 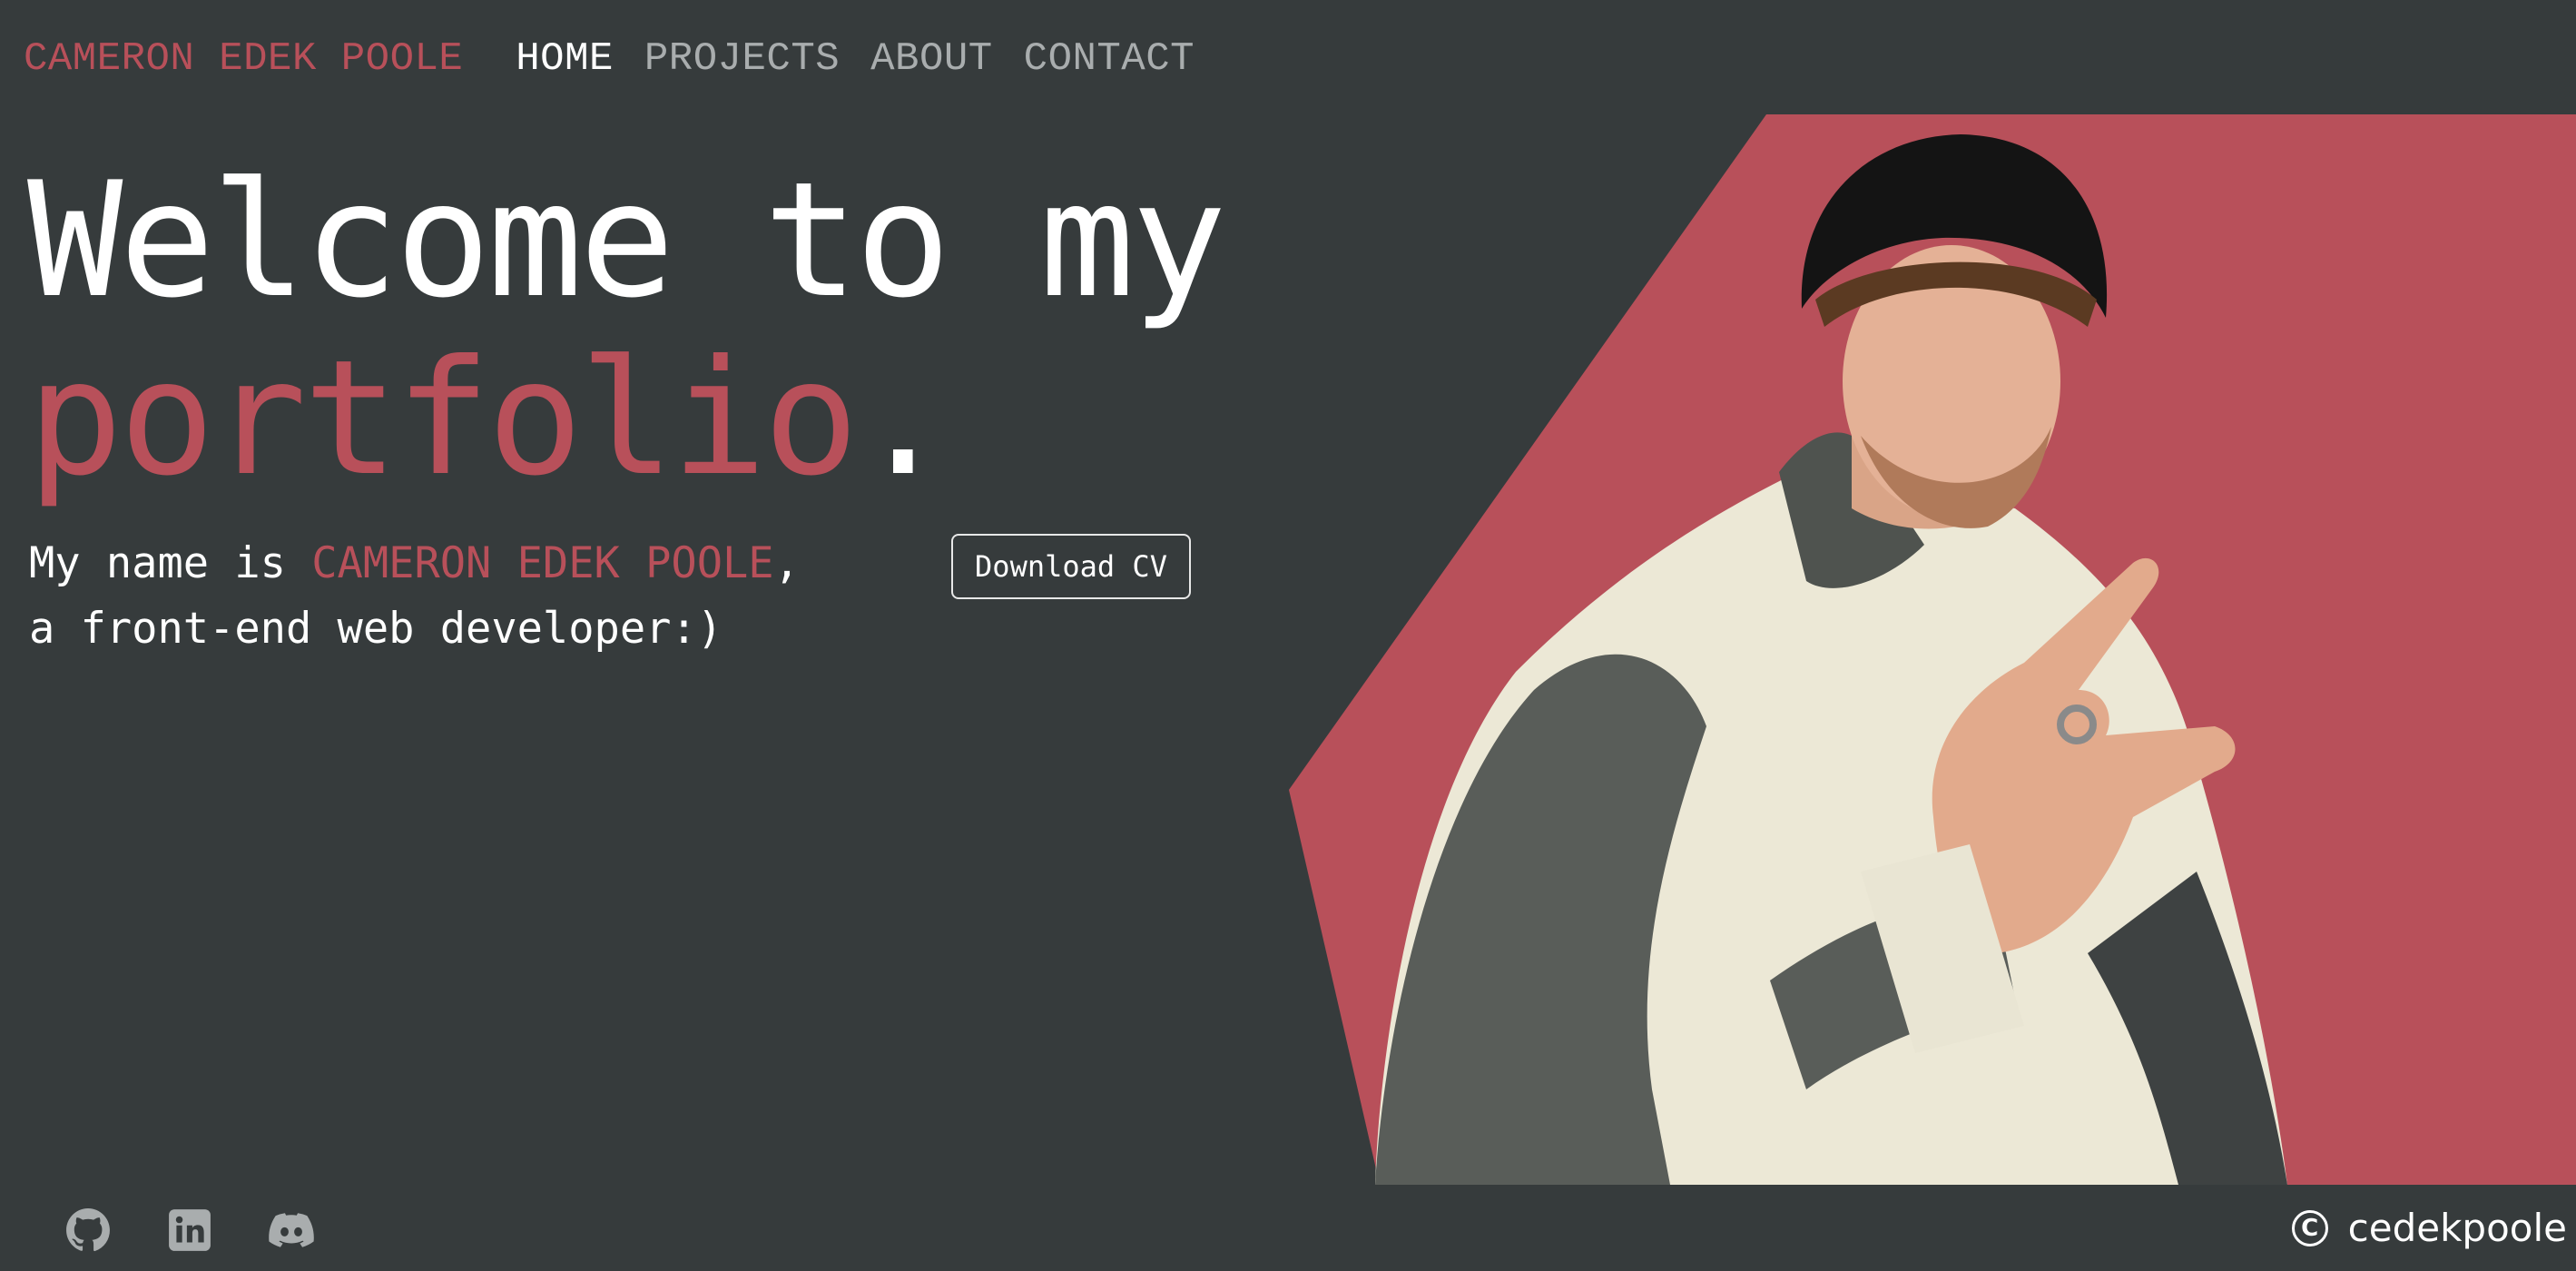 I want to click on nav-link-projects: PROJECTS, so click(x=742, y=59).